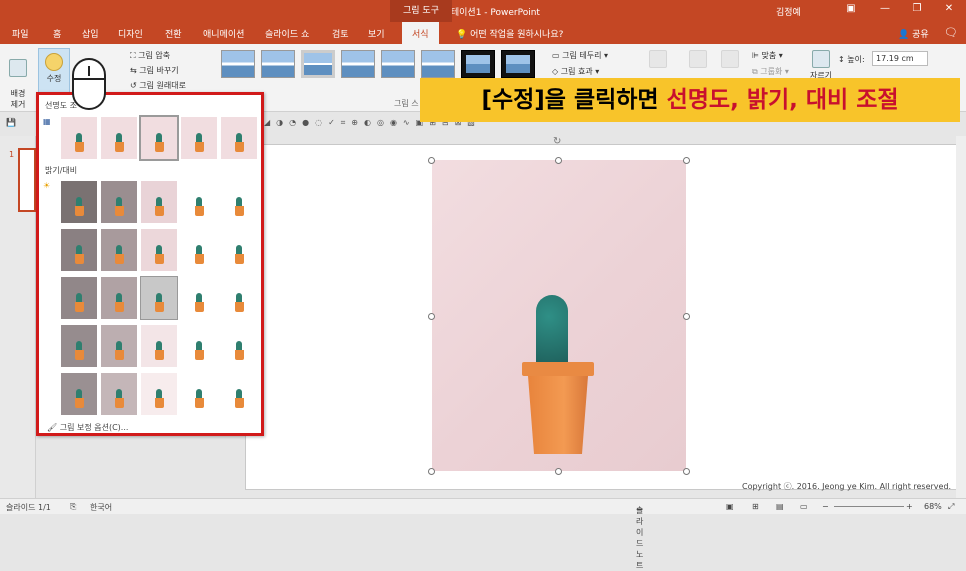  Describe the element at coordinates (804, 506) in the screenshot. I see `slideshow-icon: ▭` at that location.